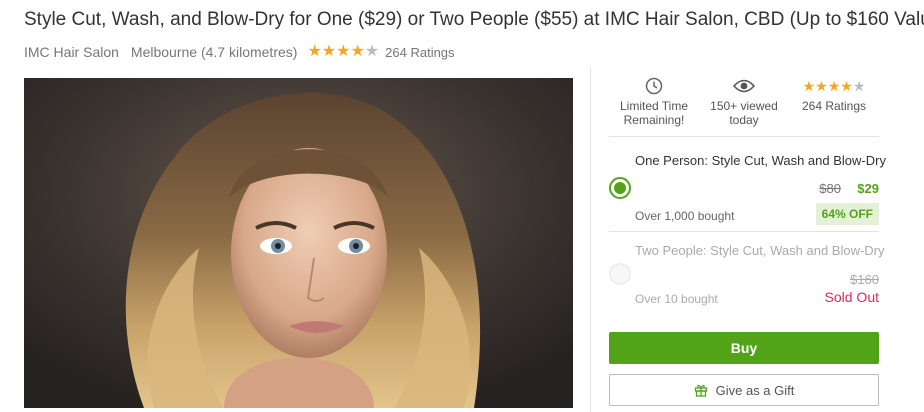  What do you see at coordinates (419, 52) in the screenshot?
I see `ratings-count: 264 Ratings` at bounding box center [419, 52].